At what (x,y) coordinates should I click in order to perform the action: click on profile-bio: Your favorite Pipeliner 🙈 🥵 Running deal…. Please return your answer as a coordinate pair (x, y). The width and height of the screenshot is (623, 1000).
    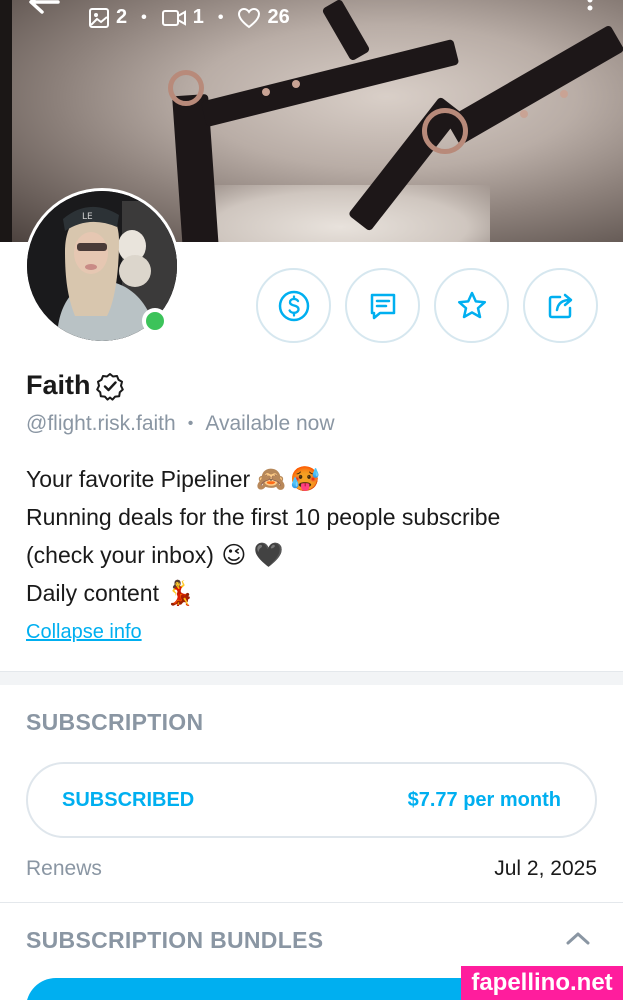
    Looking at the image, I should click on (316, 536).